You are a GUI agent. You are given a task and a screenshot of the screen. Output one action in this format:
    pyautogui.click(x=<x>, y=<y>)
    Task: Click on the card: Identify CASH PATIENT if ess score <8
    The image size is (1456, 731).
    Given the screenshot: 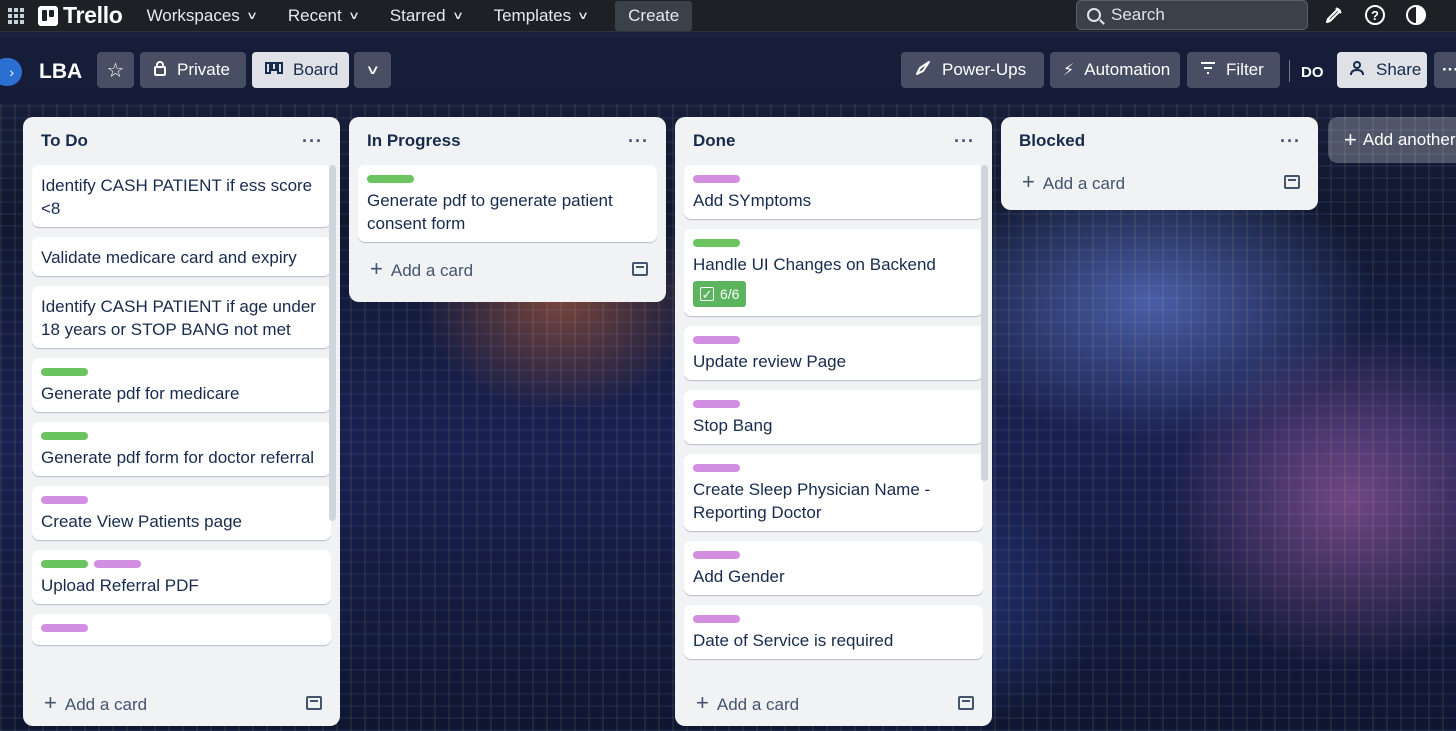 What is the action you would take?
    pyautogui.click(x=181, y=196)
    